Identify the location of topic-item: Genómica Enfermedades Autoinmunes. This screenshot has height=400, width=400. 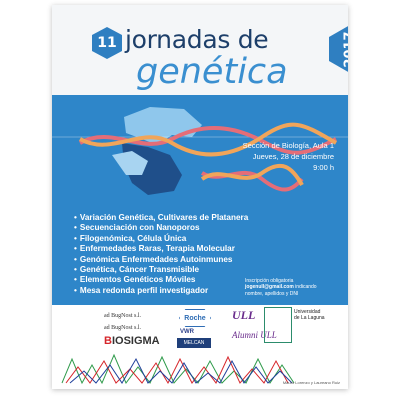
(161, 260).